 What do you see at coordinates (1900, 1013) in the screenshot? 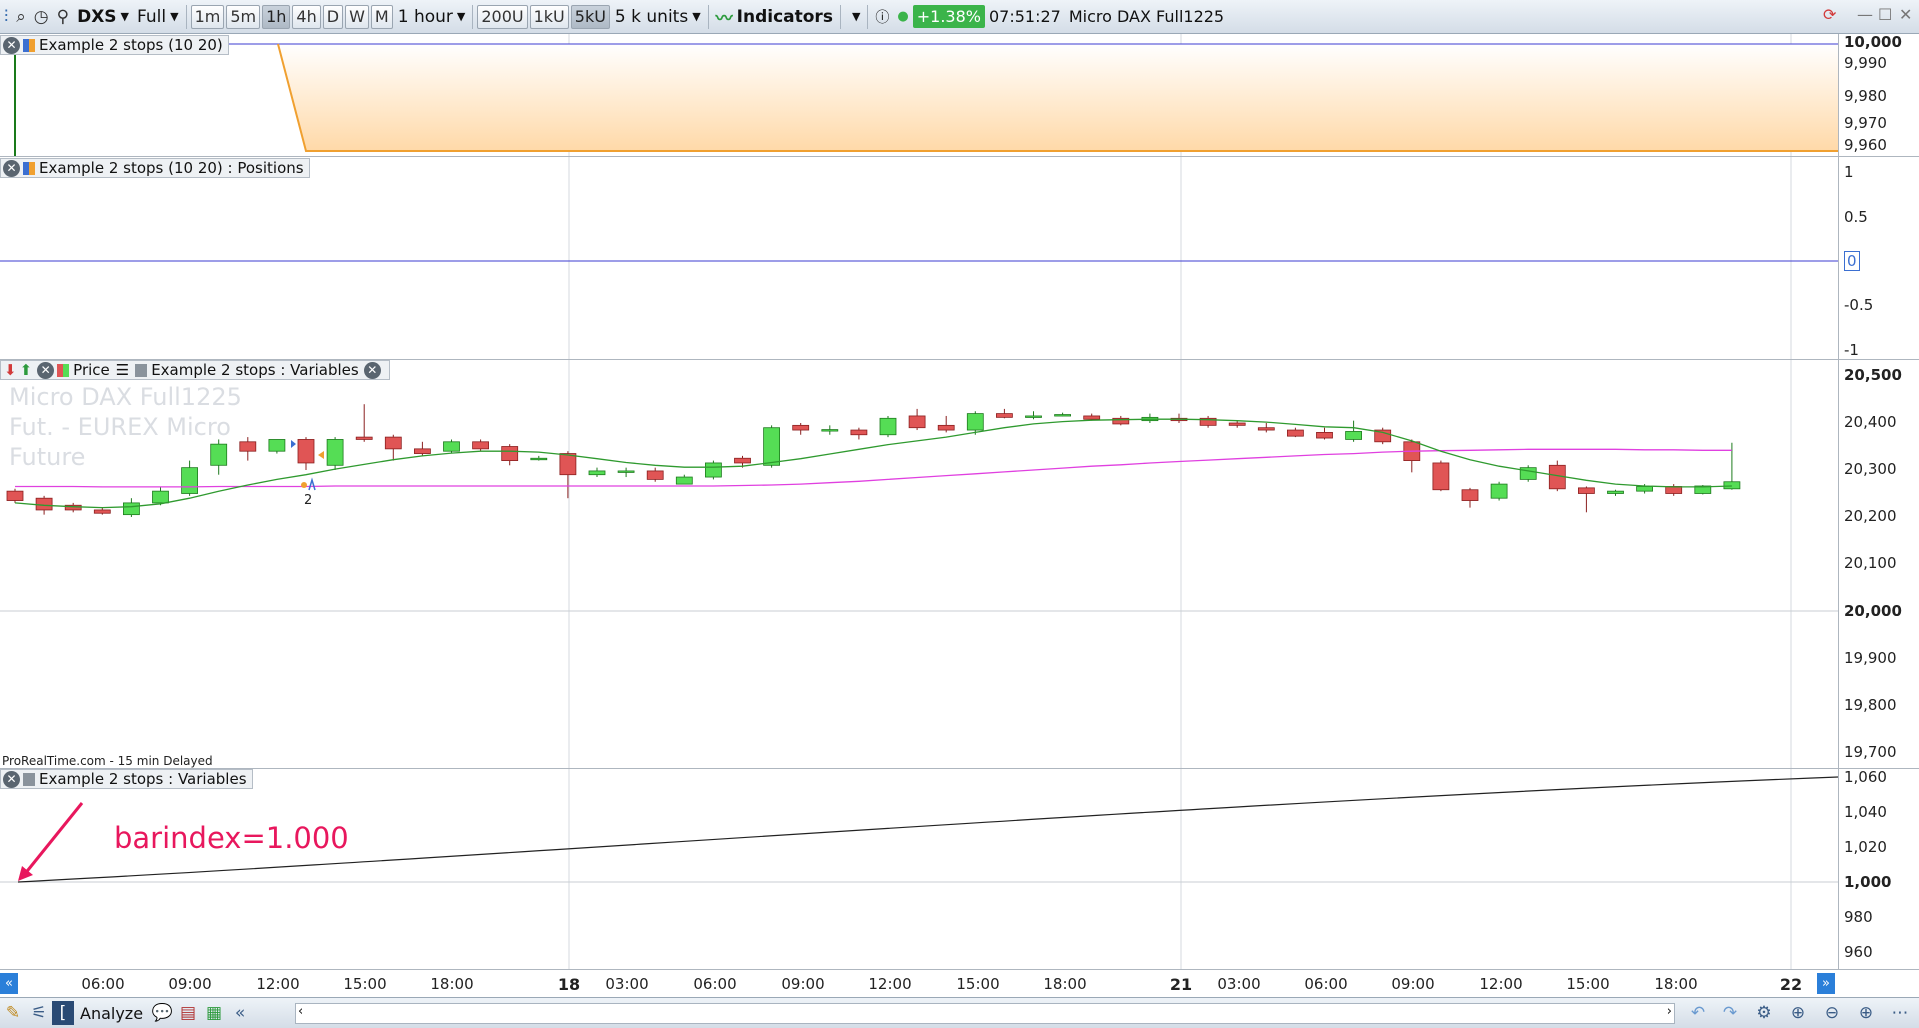
I see `more-icon: ⋯` at bounding box center [1900, 1013].